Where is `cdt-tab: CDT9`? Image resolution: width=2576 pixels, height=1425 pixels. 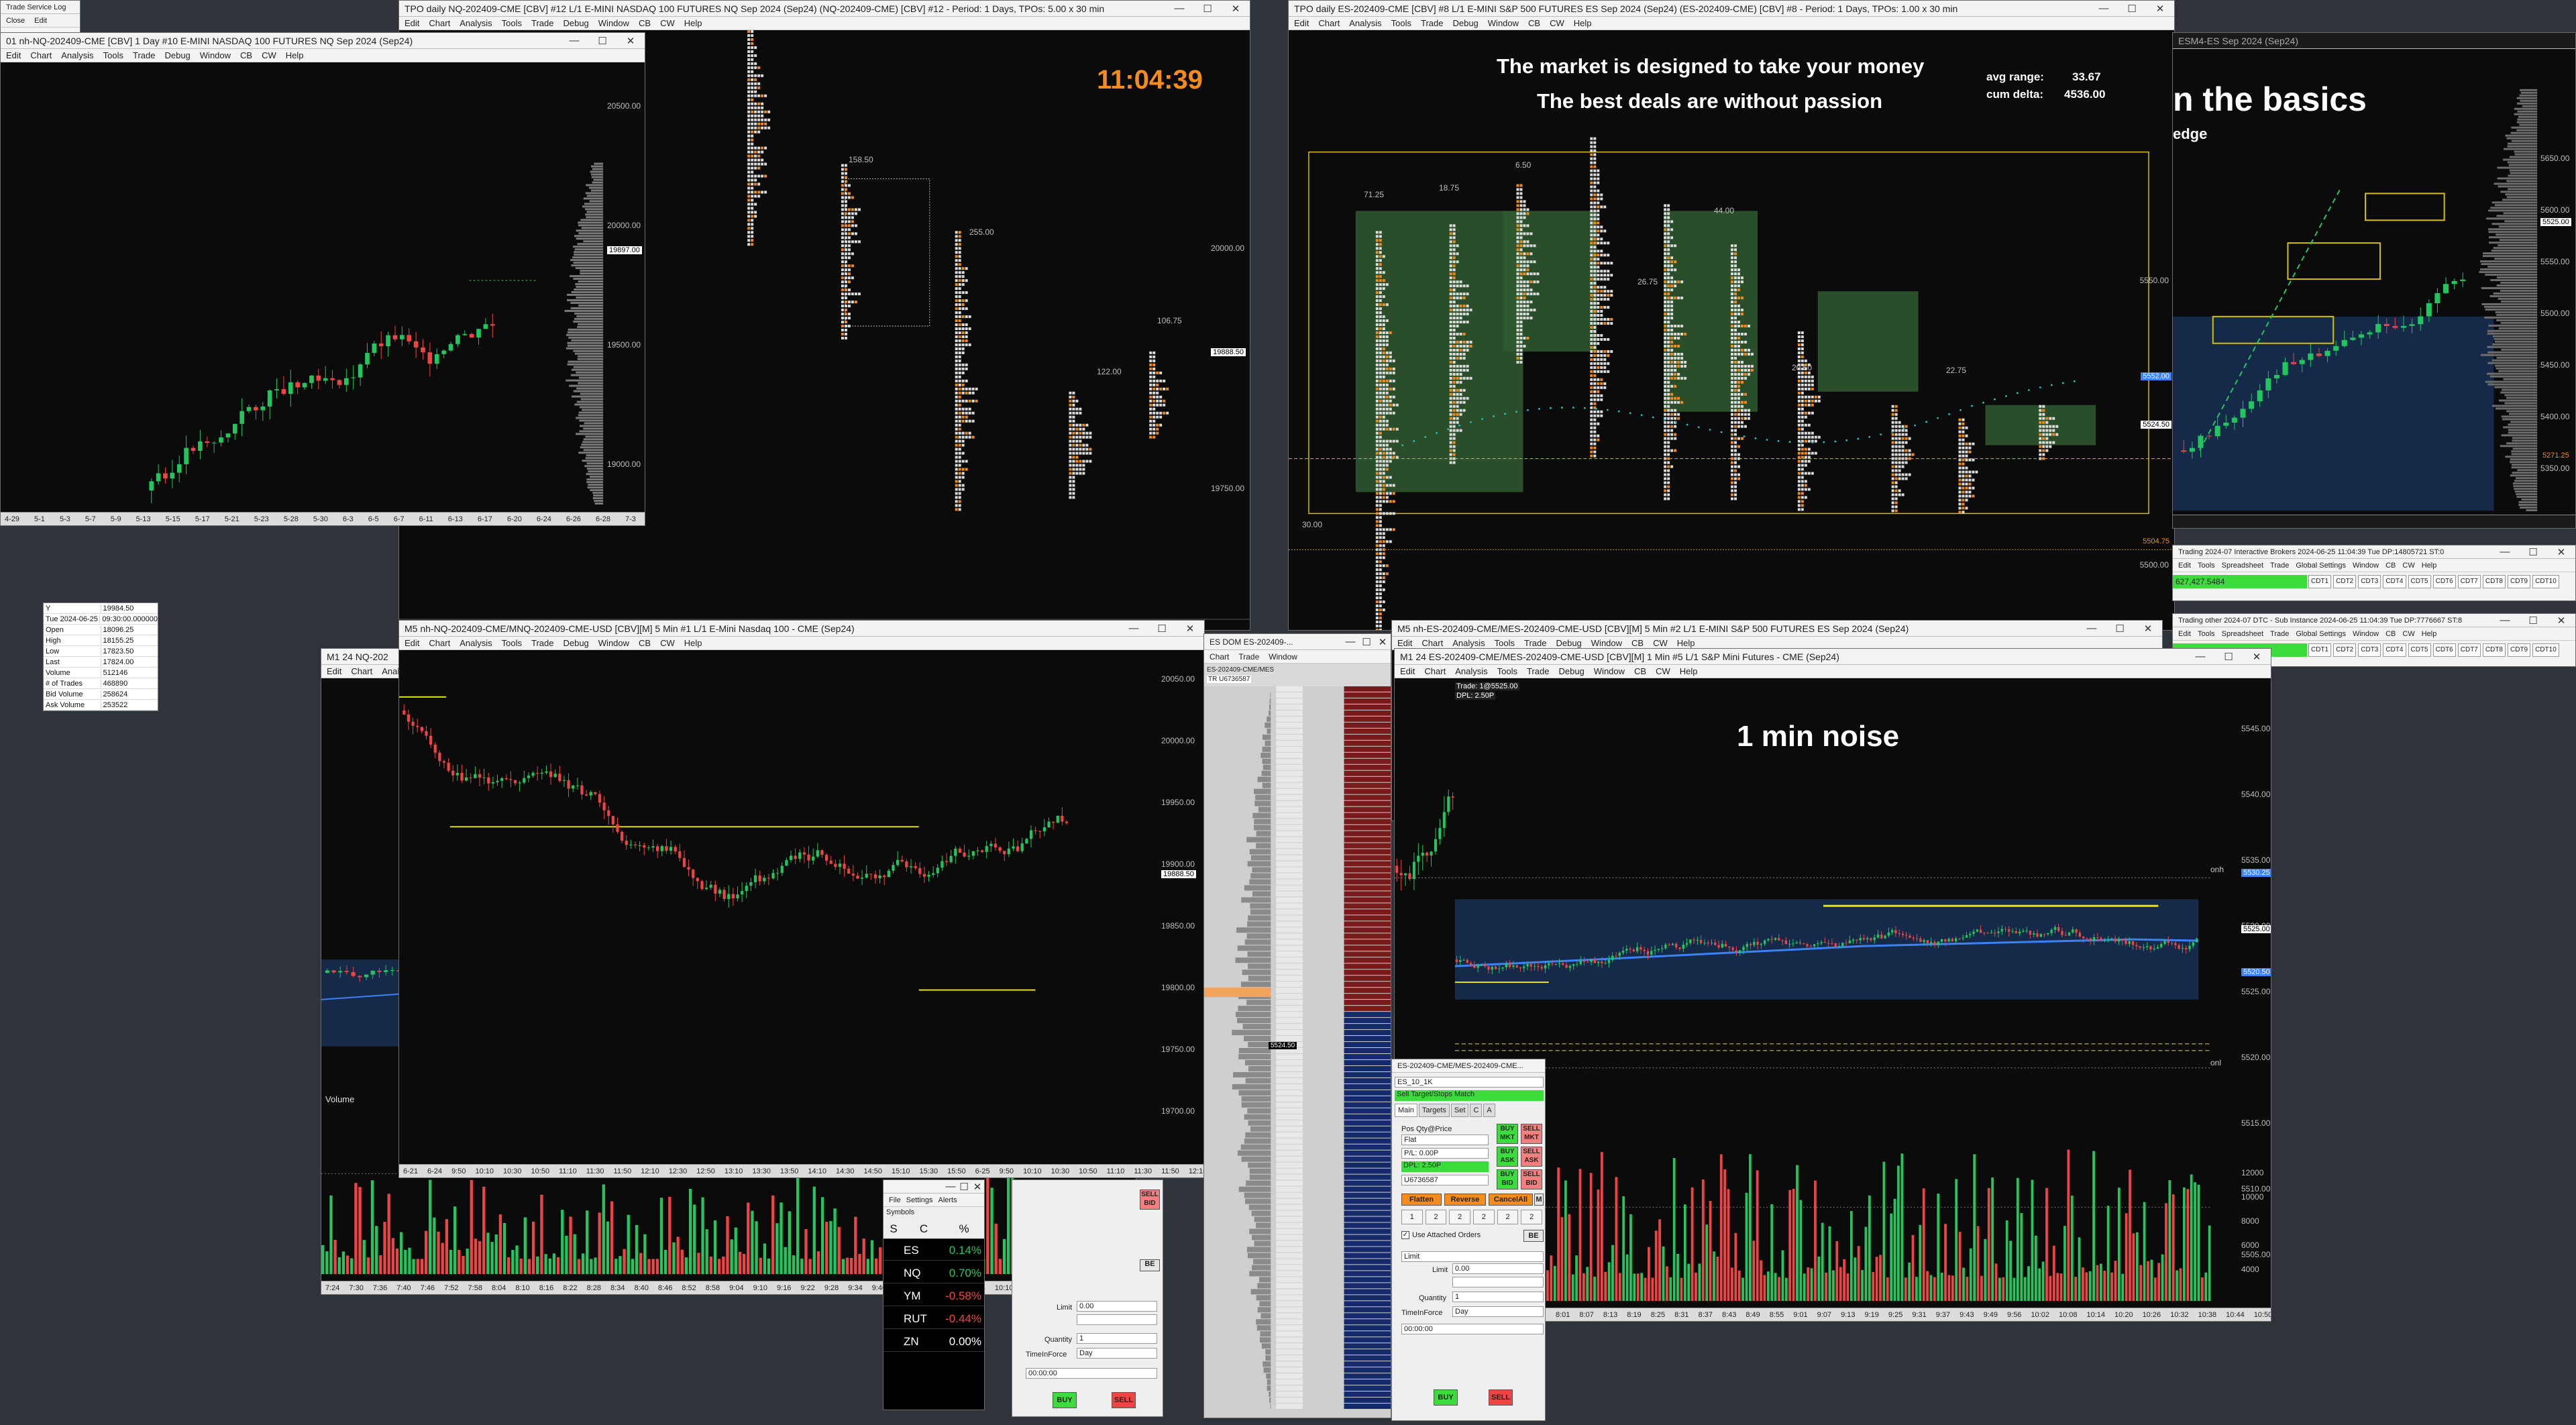
cdt-tab: CDT9 is located at coordinates (2519, 650).